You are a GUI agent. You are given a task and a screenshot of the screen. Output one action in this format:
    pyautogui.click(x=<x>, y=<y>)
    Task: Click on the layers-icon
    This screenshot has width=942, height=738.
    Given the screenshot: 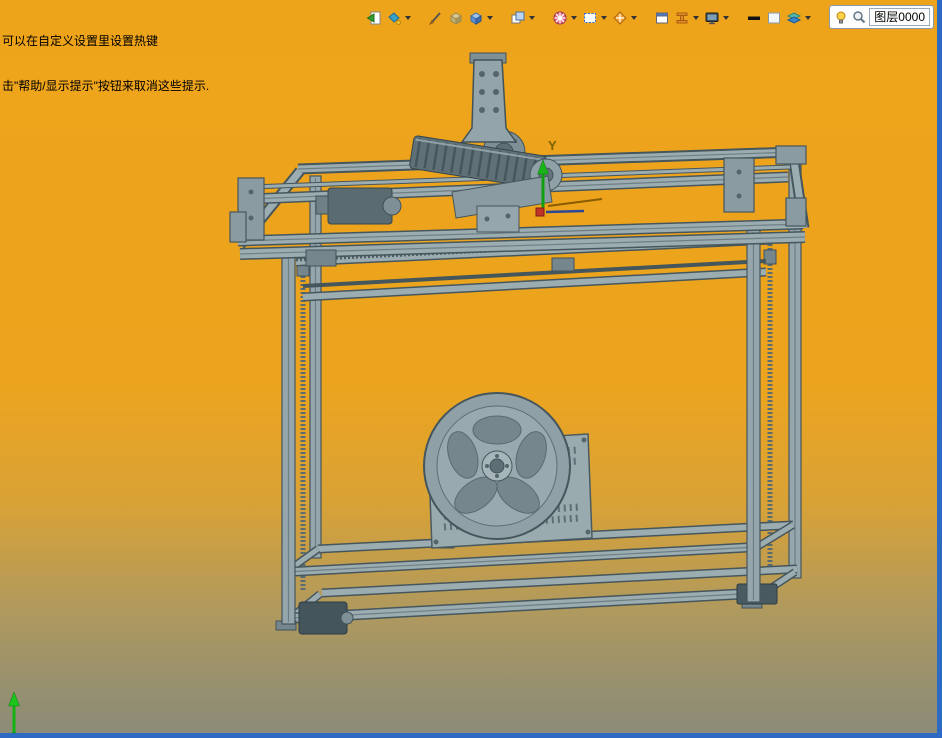 What is the action you would take?
    pyautogui.click(x=794, y=18)
    